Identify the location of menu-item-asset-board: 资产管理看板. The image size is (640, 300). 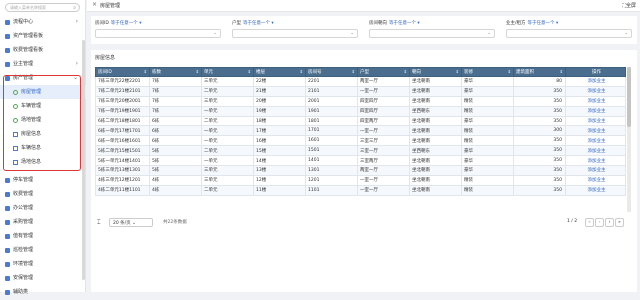
(43, 36).